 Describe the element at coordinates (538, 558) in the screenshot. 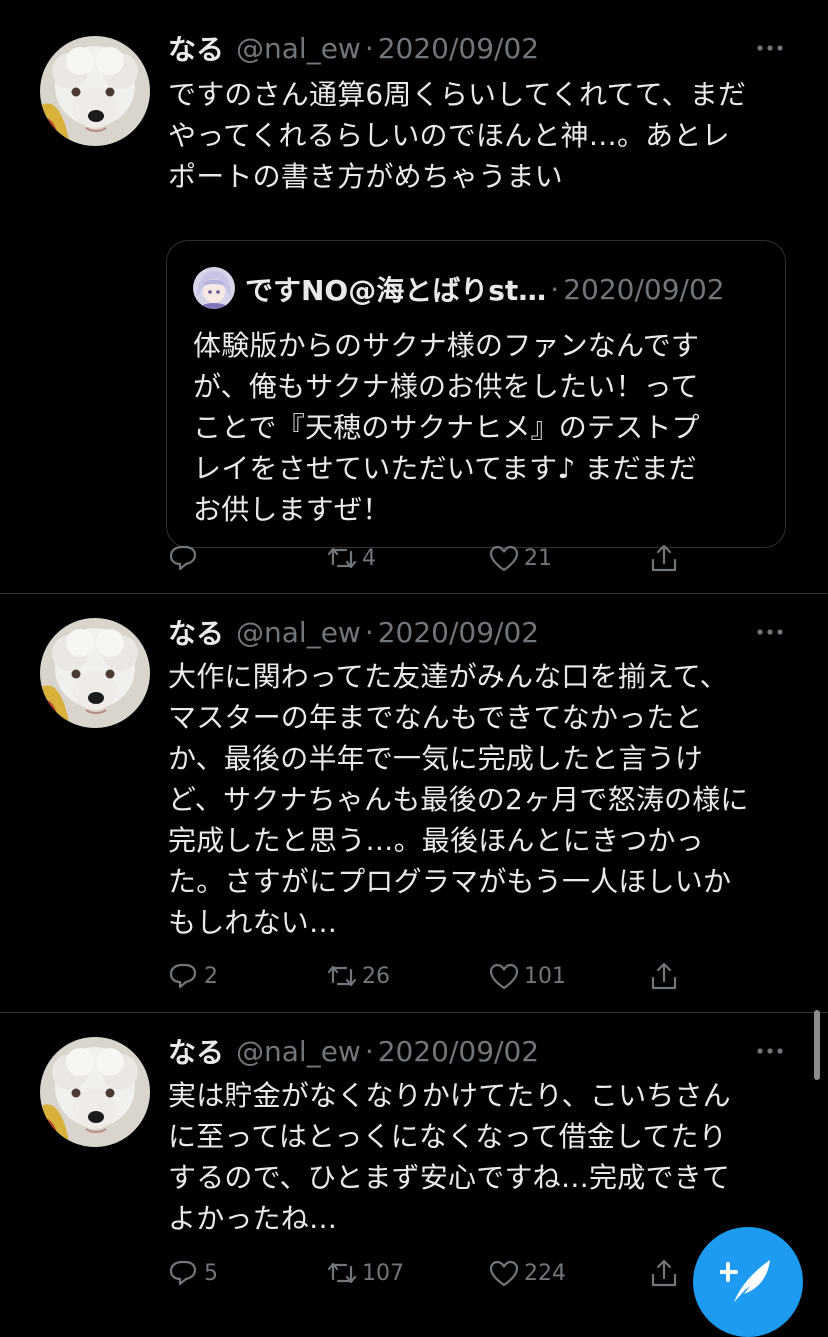

I see `like-count: 21` at that location.